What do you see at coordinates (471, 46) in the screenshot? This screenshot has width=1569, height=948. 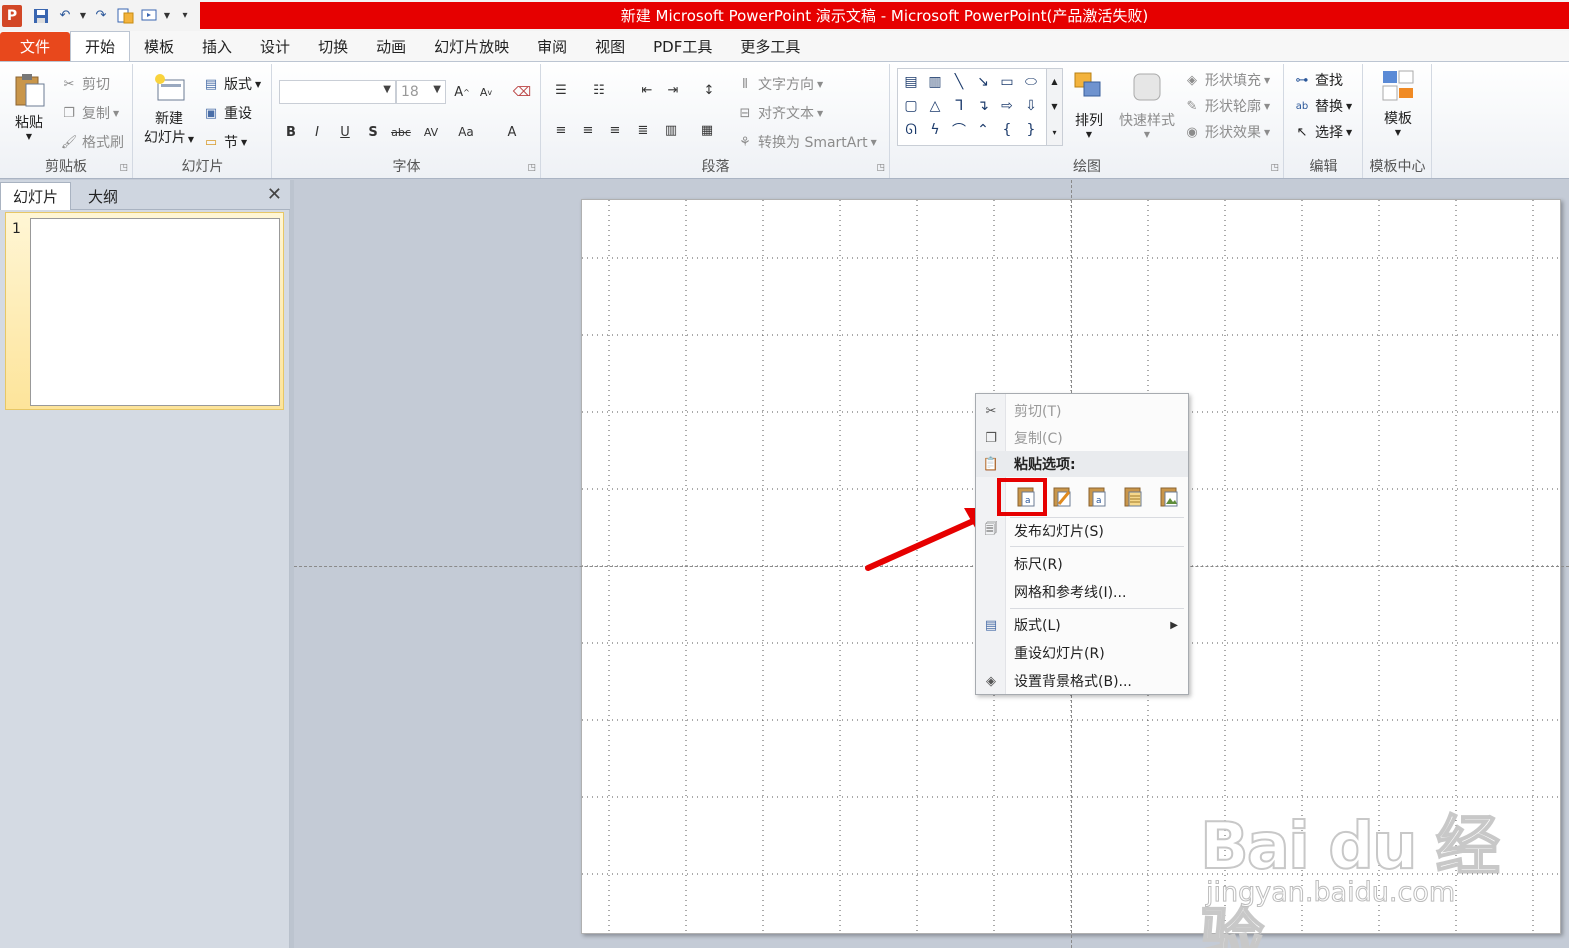 I see `tab-slideshow: 幻灯片放映` at bounding box center [471, 46].